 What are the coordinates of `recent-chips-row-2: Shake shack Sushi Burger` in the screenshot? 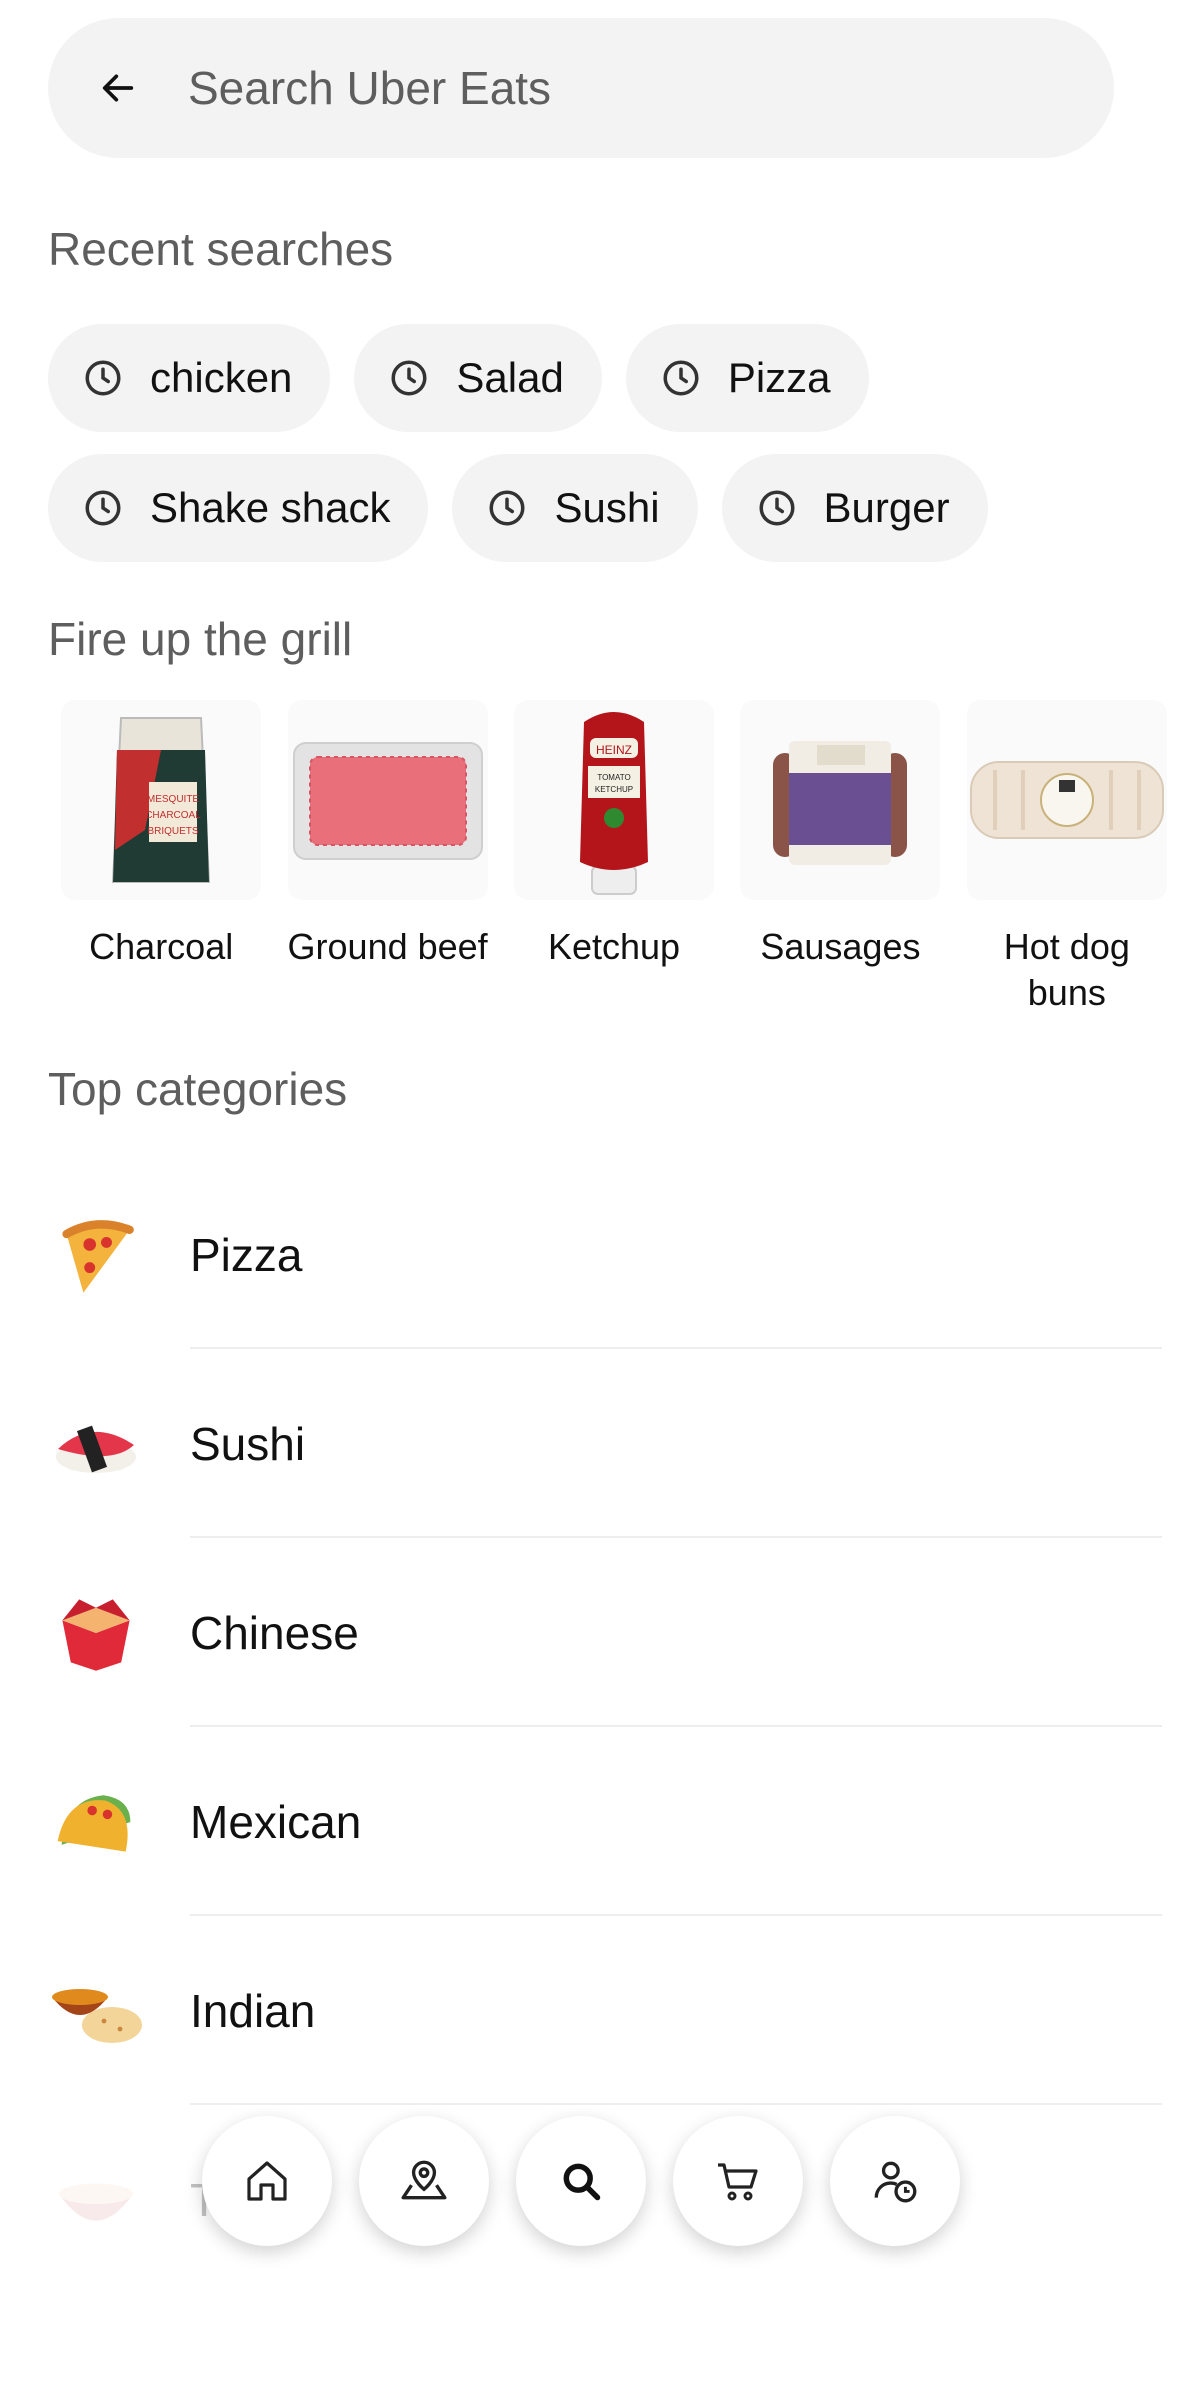 It's located at (518, 508).